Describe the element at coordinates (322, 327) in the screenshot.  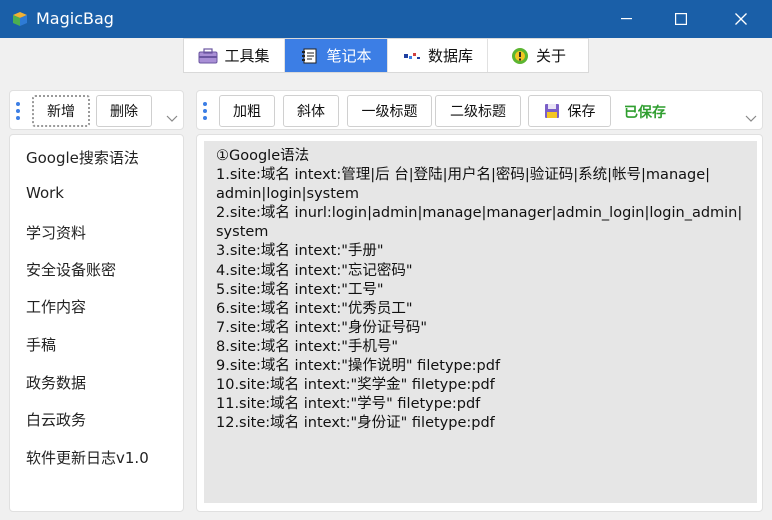
I see `editor-line: 7.site:域名 intext:"身份证号码"` at that location.